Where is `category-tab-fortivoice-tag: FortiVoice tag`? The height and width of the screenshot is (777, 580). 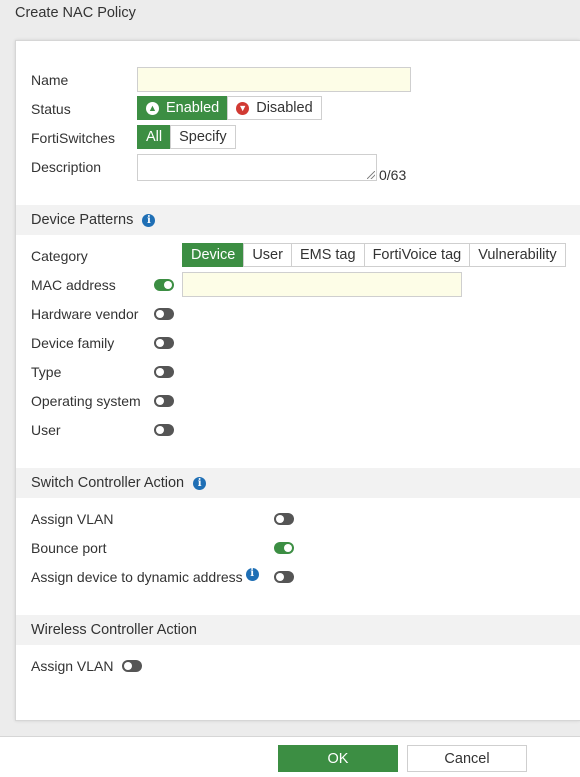
category-tab-fortivoice-tag: FortiVoice tag is located at coordinates (417, 255).